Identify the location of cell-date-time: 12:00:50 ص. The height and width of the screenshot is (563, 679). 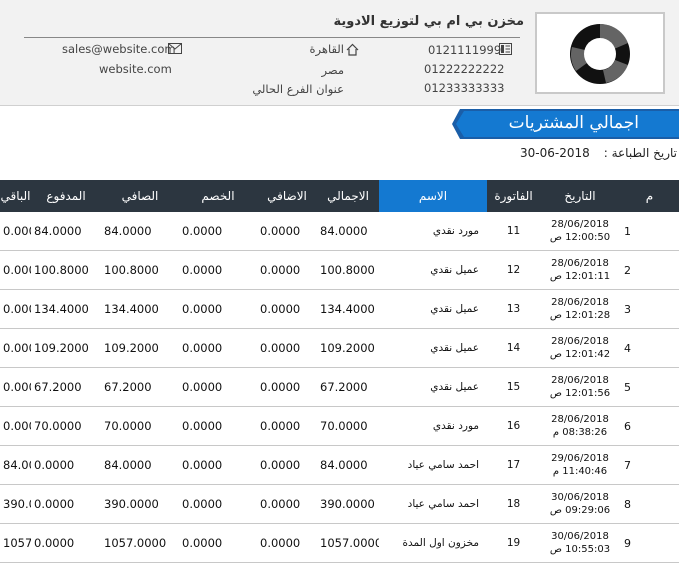
(580, 237).